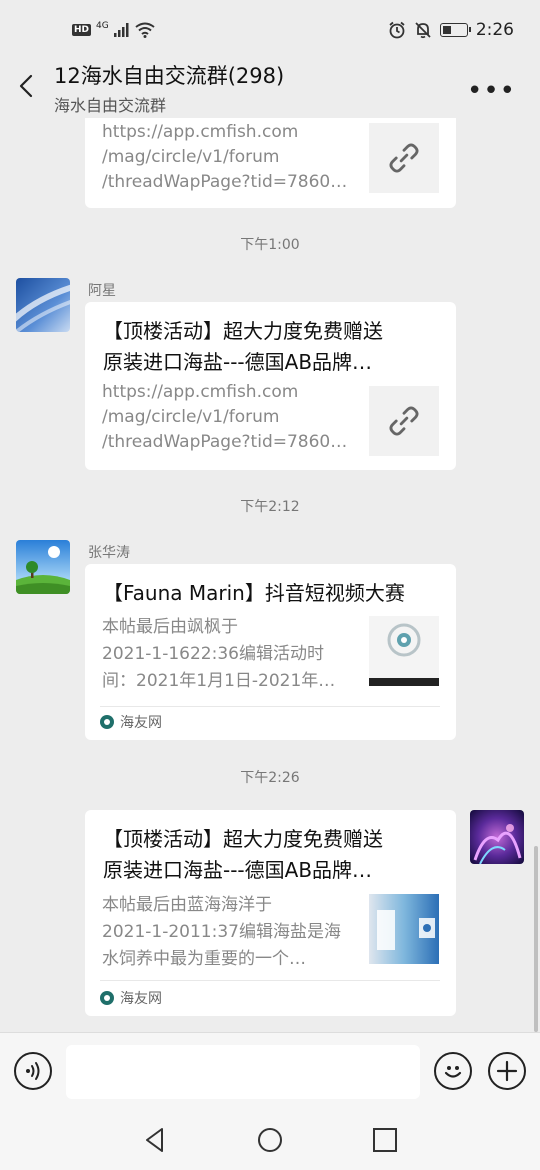 This screenshot has height=1170, width=540. What do you see at coordinates (169, 76) in the screenshot?
I see `chat-title: 12海水自由交流群(298)` at bounding box center [169, 76].